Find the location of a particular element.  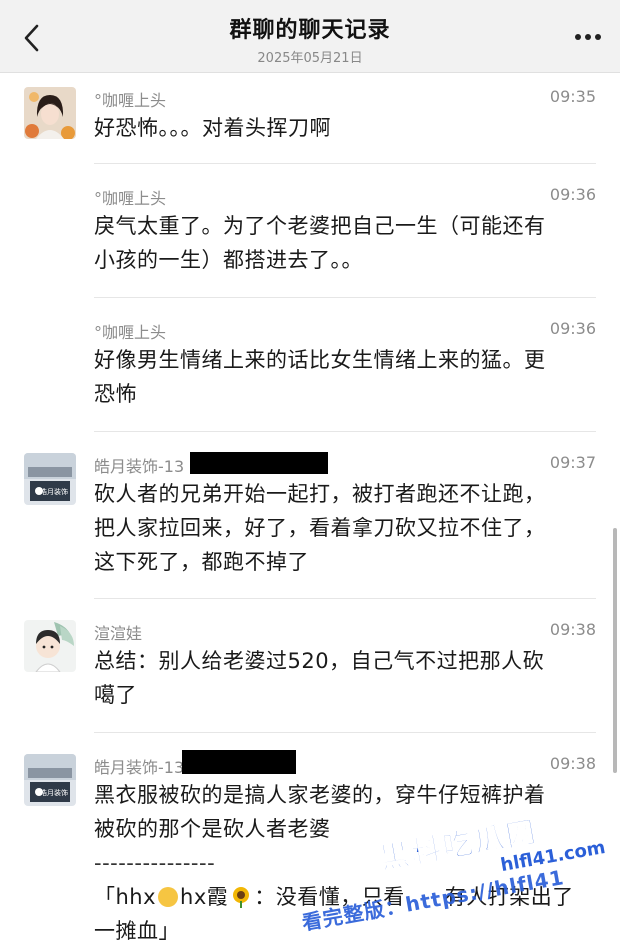

more-button is located at coordinates (588, 37).